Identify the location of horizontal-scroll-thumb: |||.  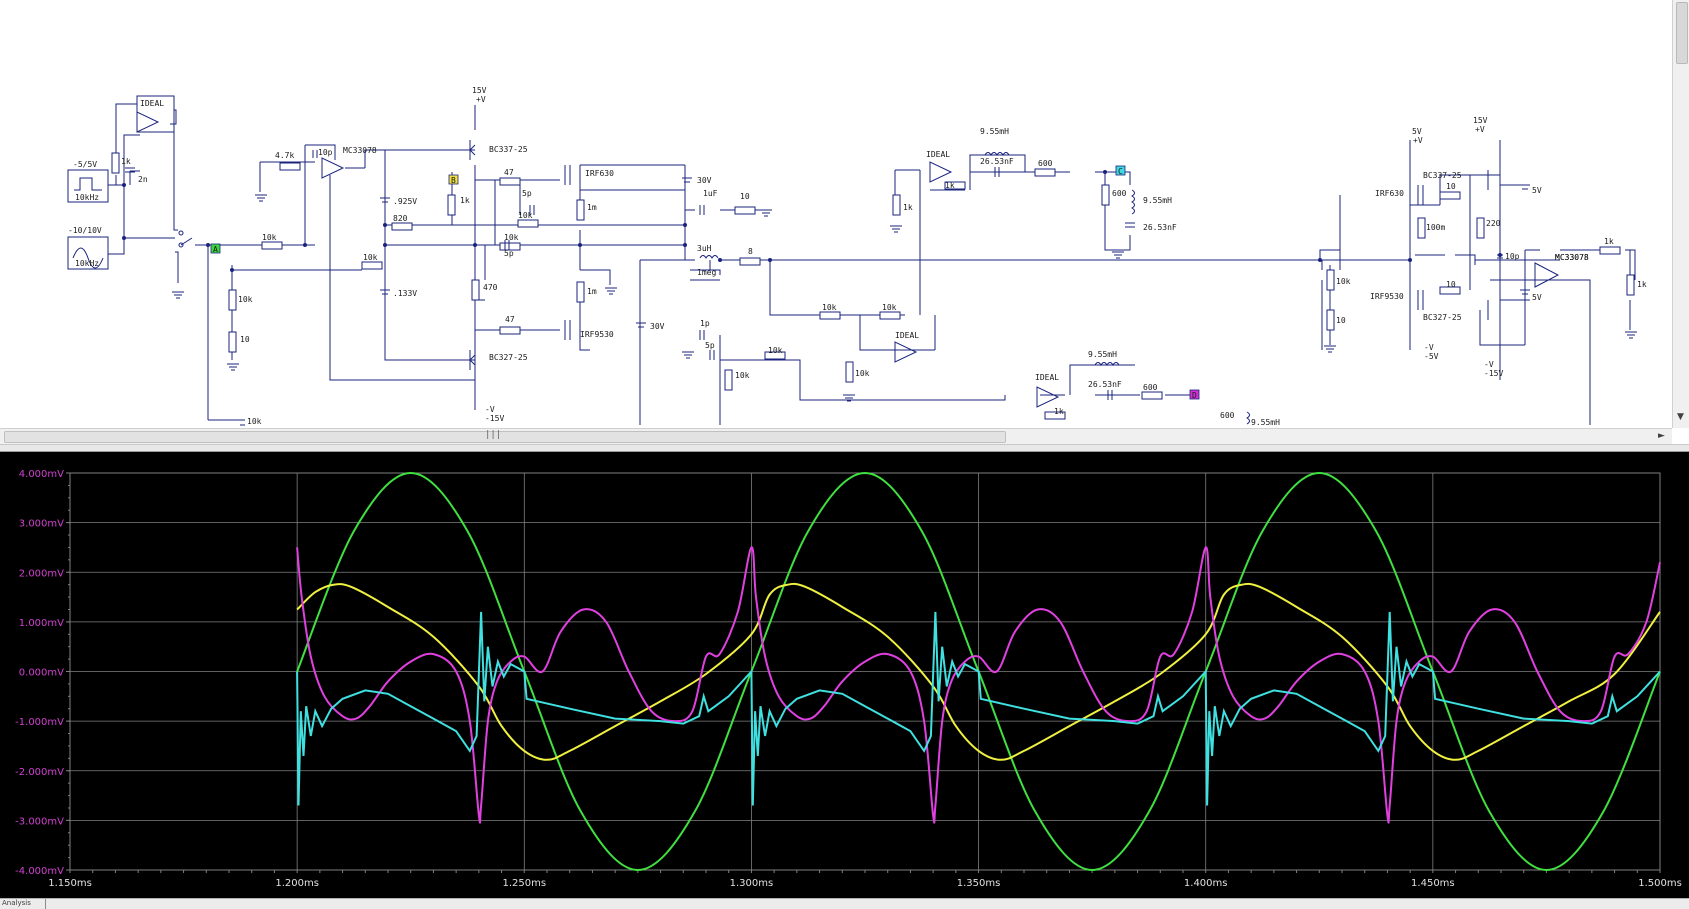
(505, 436).